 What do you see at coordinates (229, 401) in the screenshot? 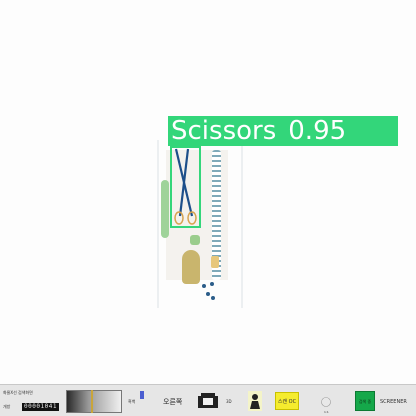
I see `mode-label: 3D` at bounding box center [229, 401].